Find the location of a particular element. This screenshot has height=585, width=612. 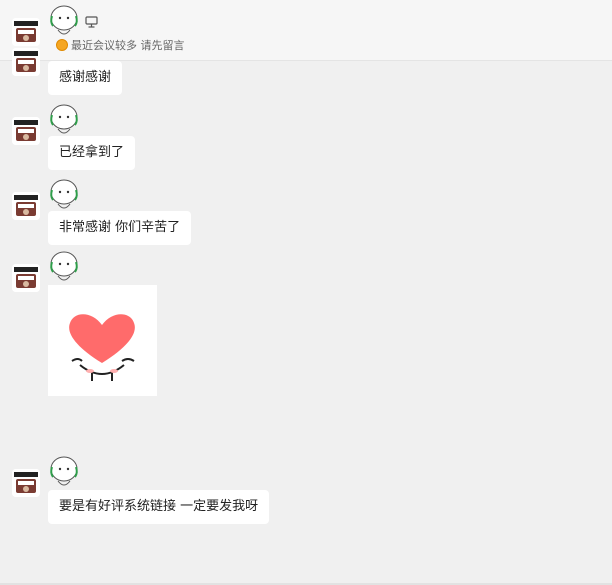

message-bubble: 已经拿到了 is located at coordinates (92, 153).